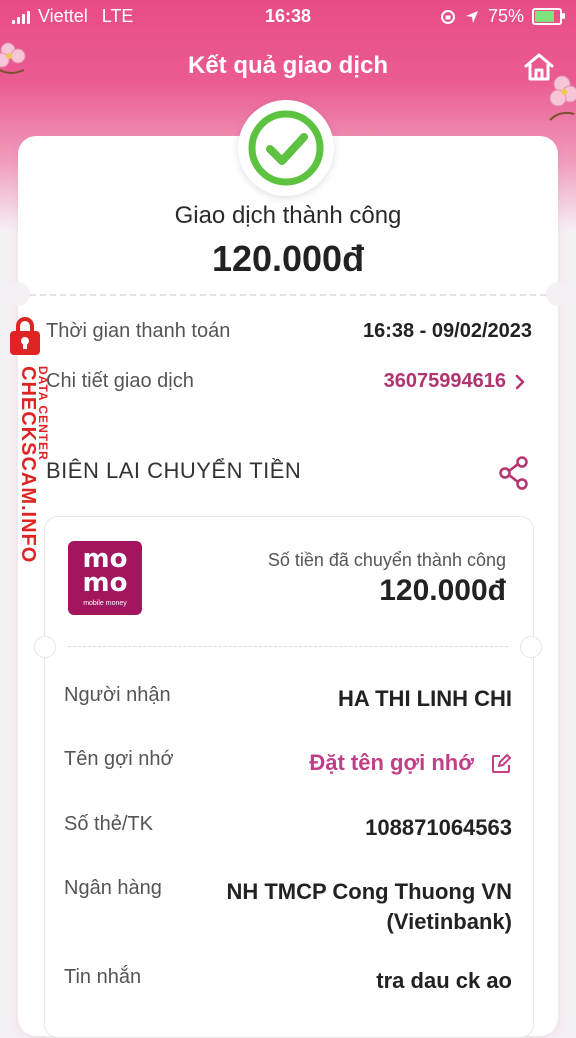 The height and width of the screenshot is (1038, 576). Describe the element at coordinates (447, 331) in the screenshot. I see `payment-time-value: 16:38 - 09/02/2023` at that location.